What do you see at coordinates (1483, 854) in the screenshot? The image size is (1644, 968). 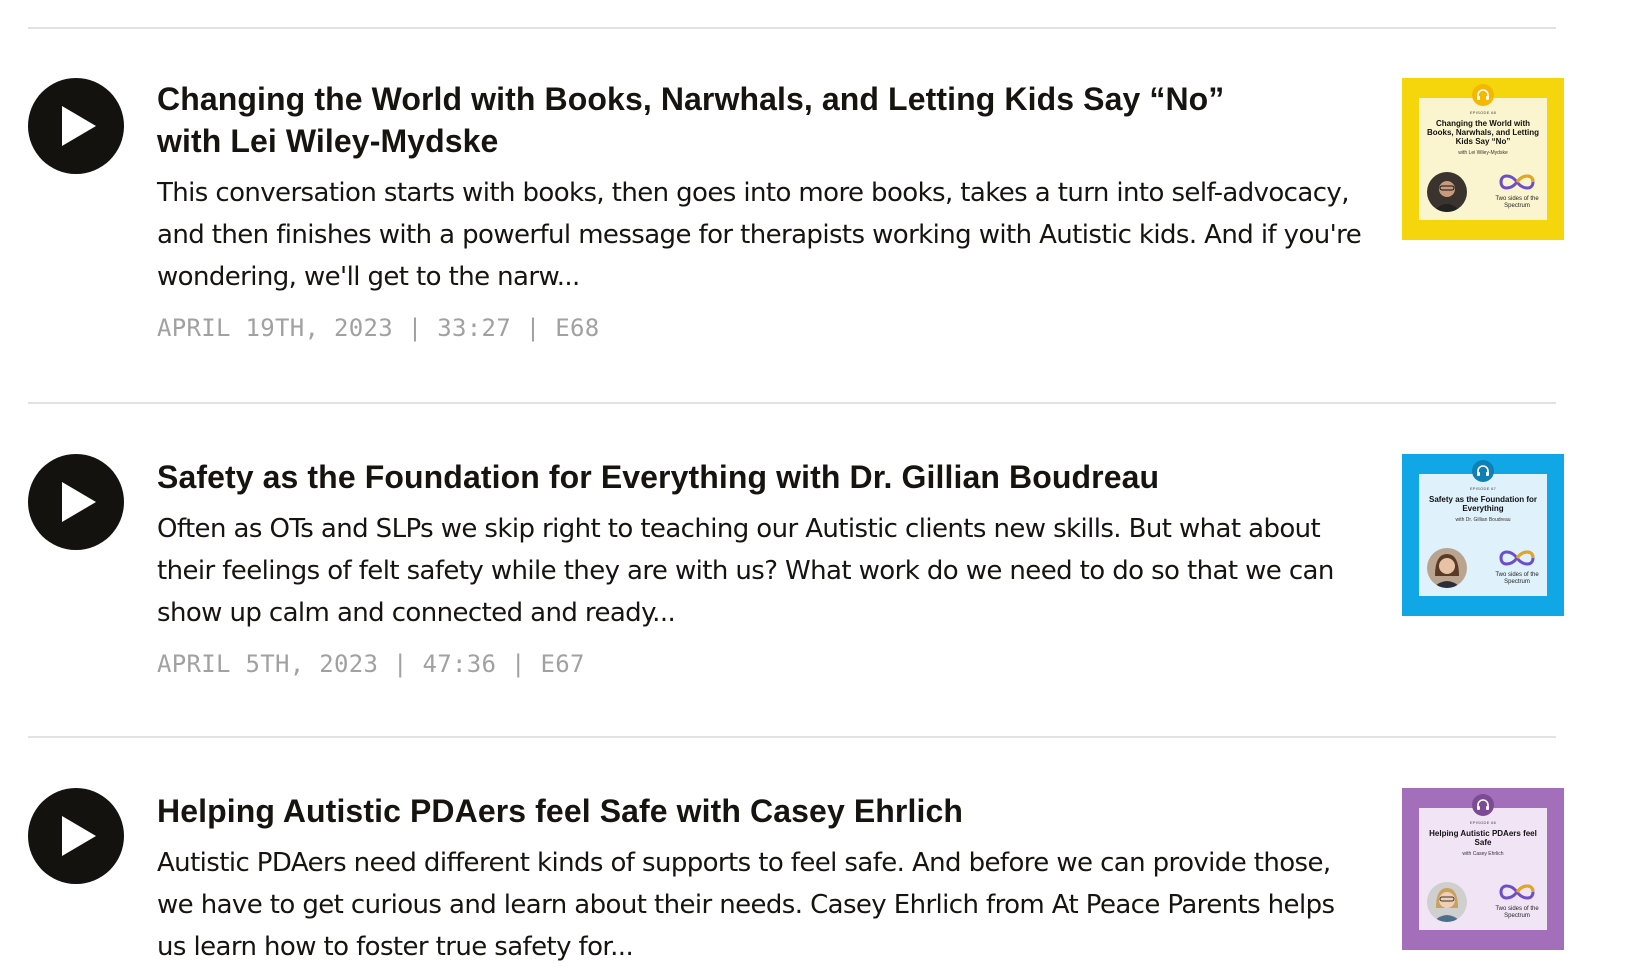 I see `artwork-guest: with Casey Ehrlich` at bounding box center [1483, 854].